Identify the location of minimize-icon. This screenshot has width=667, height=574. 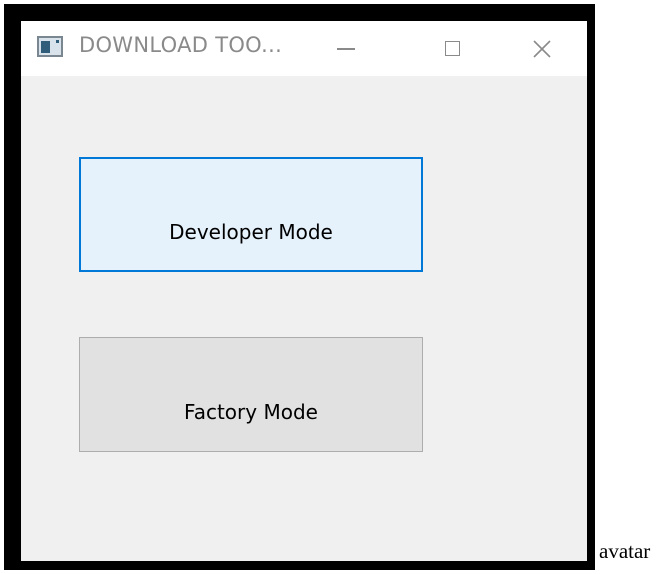
(346, 48).